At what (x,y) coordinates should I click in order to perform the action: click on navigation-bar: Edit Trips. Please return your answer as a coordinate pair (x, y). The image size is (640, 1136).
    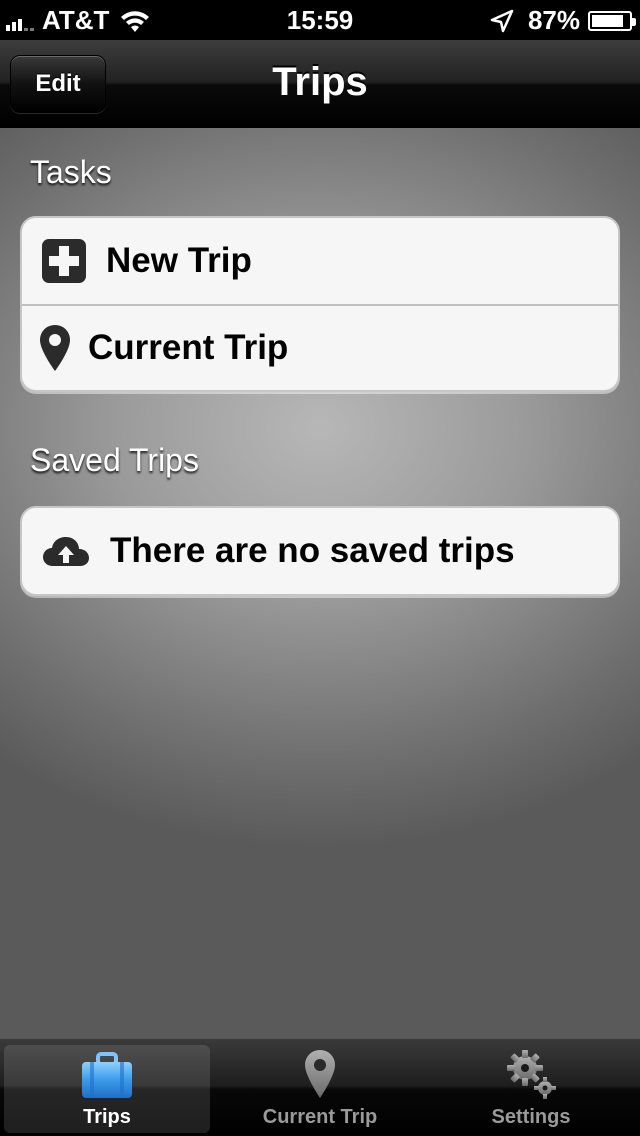
    Looking at the image, I should click on (320, 84).